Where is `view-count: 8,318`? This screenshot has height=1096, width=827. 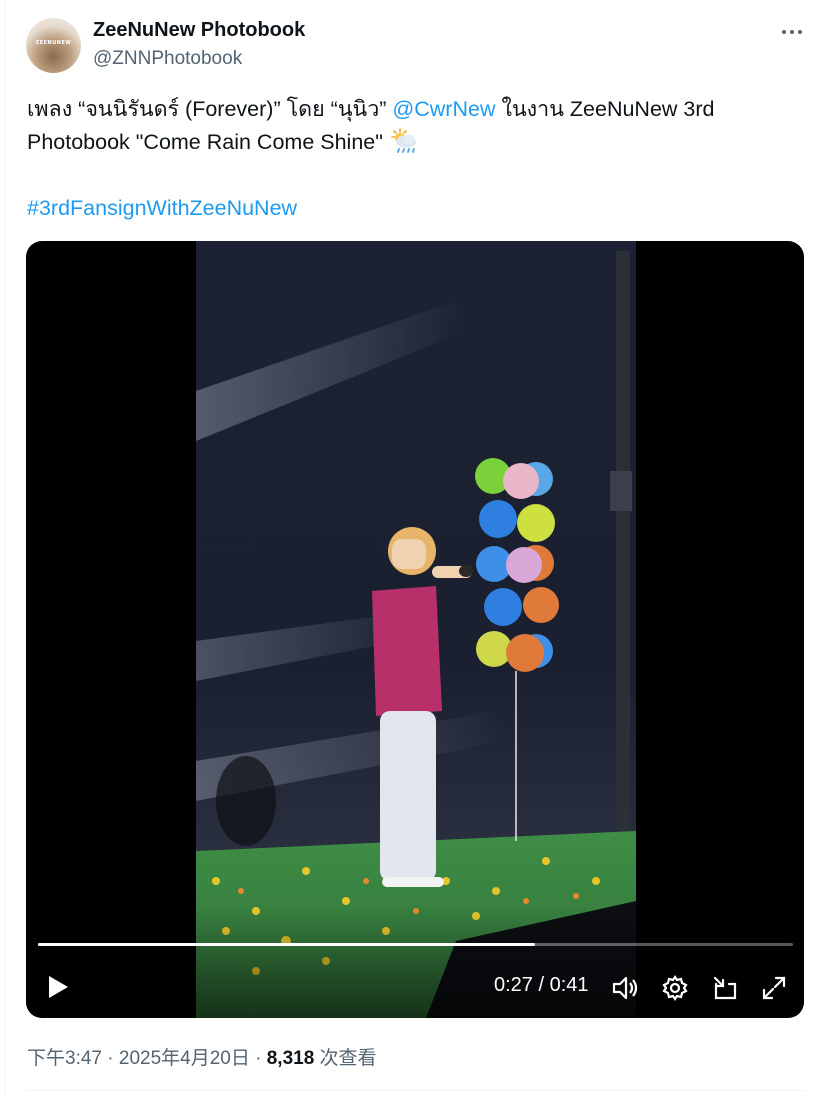
view-count: 8,318 is located at coordinates (290, 1058).